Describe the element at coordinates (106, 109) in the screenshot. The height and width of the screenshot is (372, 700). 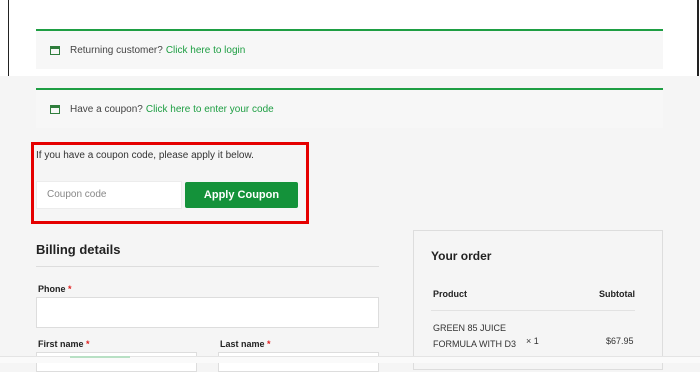
I see `coupon-notice-text: Have a coupon?` at that location.